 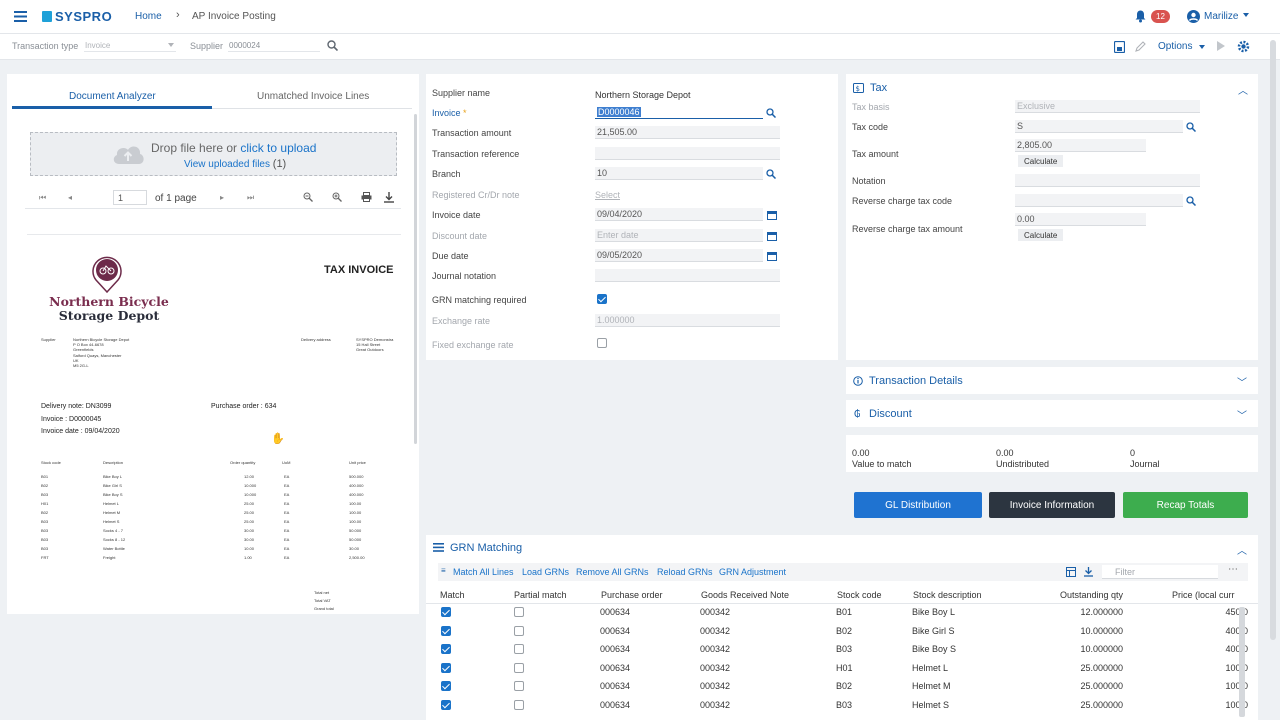 I want to click on tax-amount-input: 2,805.00, so click(x=1080, y=145).